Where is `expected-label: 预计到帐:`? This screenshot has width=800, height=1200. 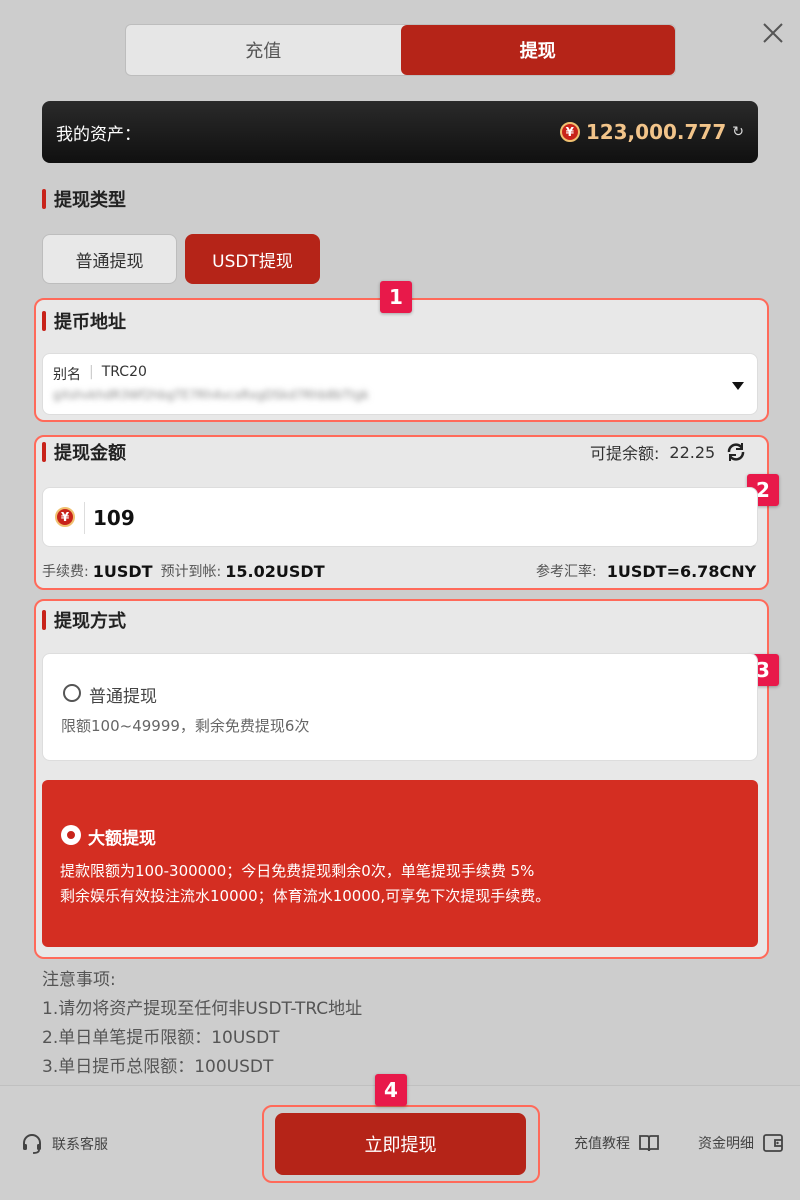
expected-label: 预计到帐: is located at coordinates (191, 572).